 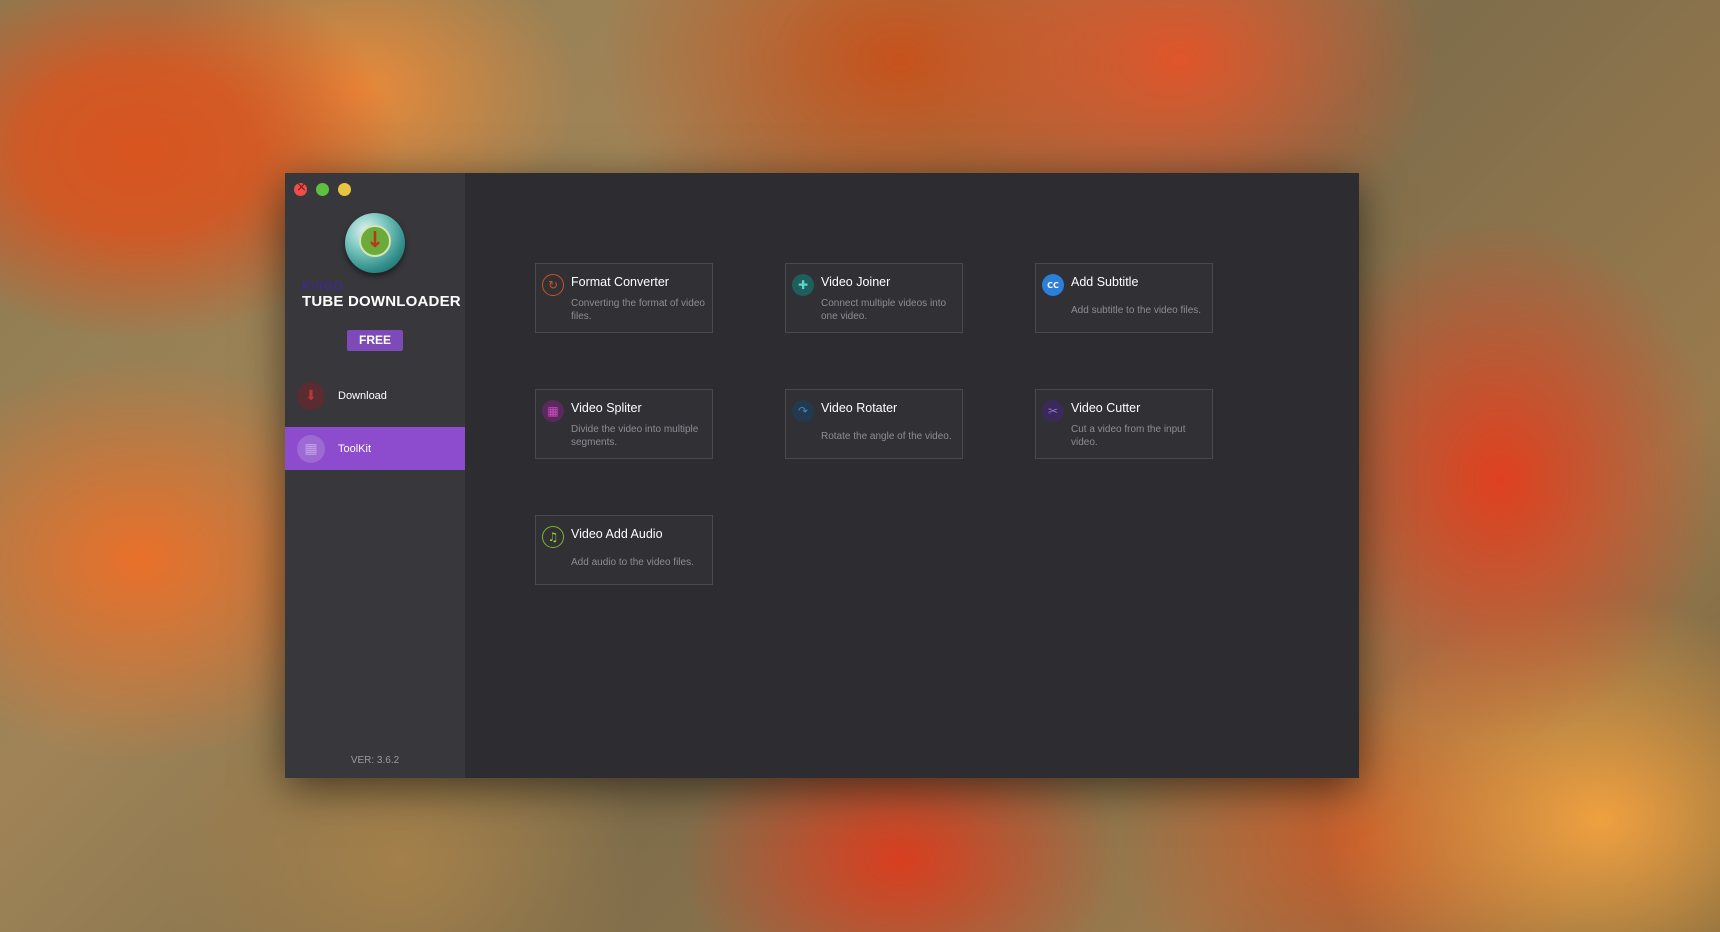 What do you see at coordinates (1053, 411) in the screenshot?
I see `scissors-icon: ✂` at bounding box center [1053, 411].